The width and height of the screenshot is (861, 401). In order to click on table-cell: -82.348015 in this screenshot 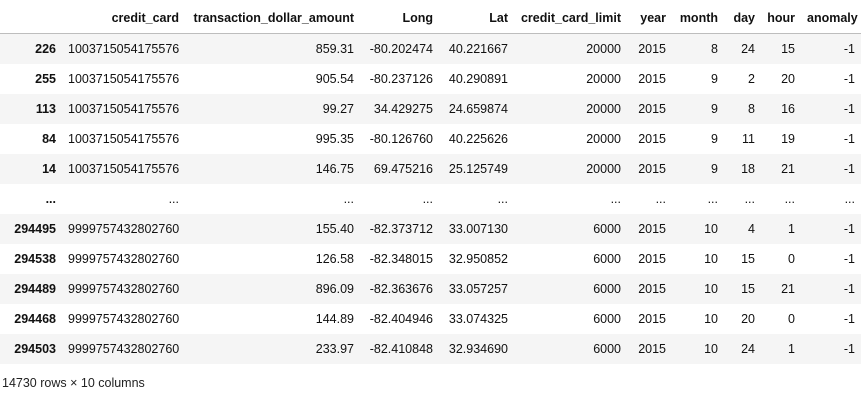, I will do `click(401, 259)`.